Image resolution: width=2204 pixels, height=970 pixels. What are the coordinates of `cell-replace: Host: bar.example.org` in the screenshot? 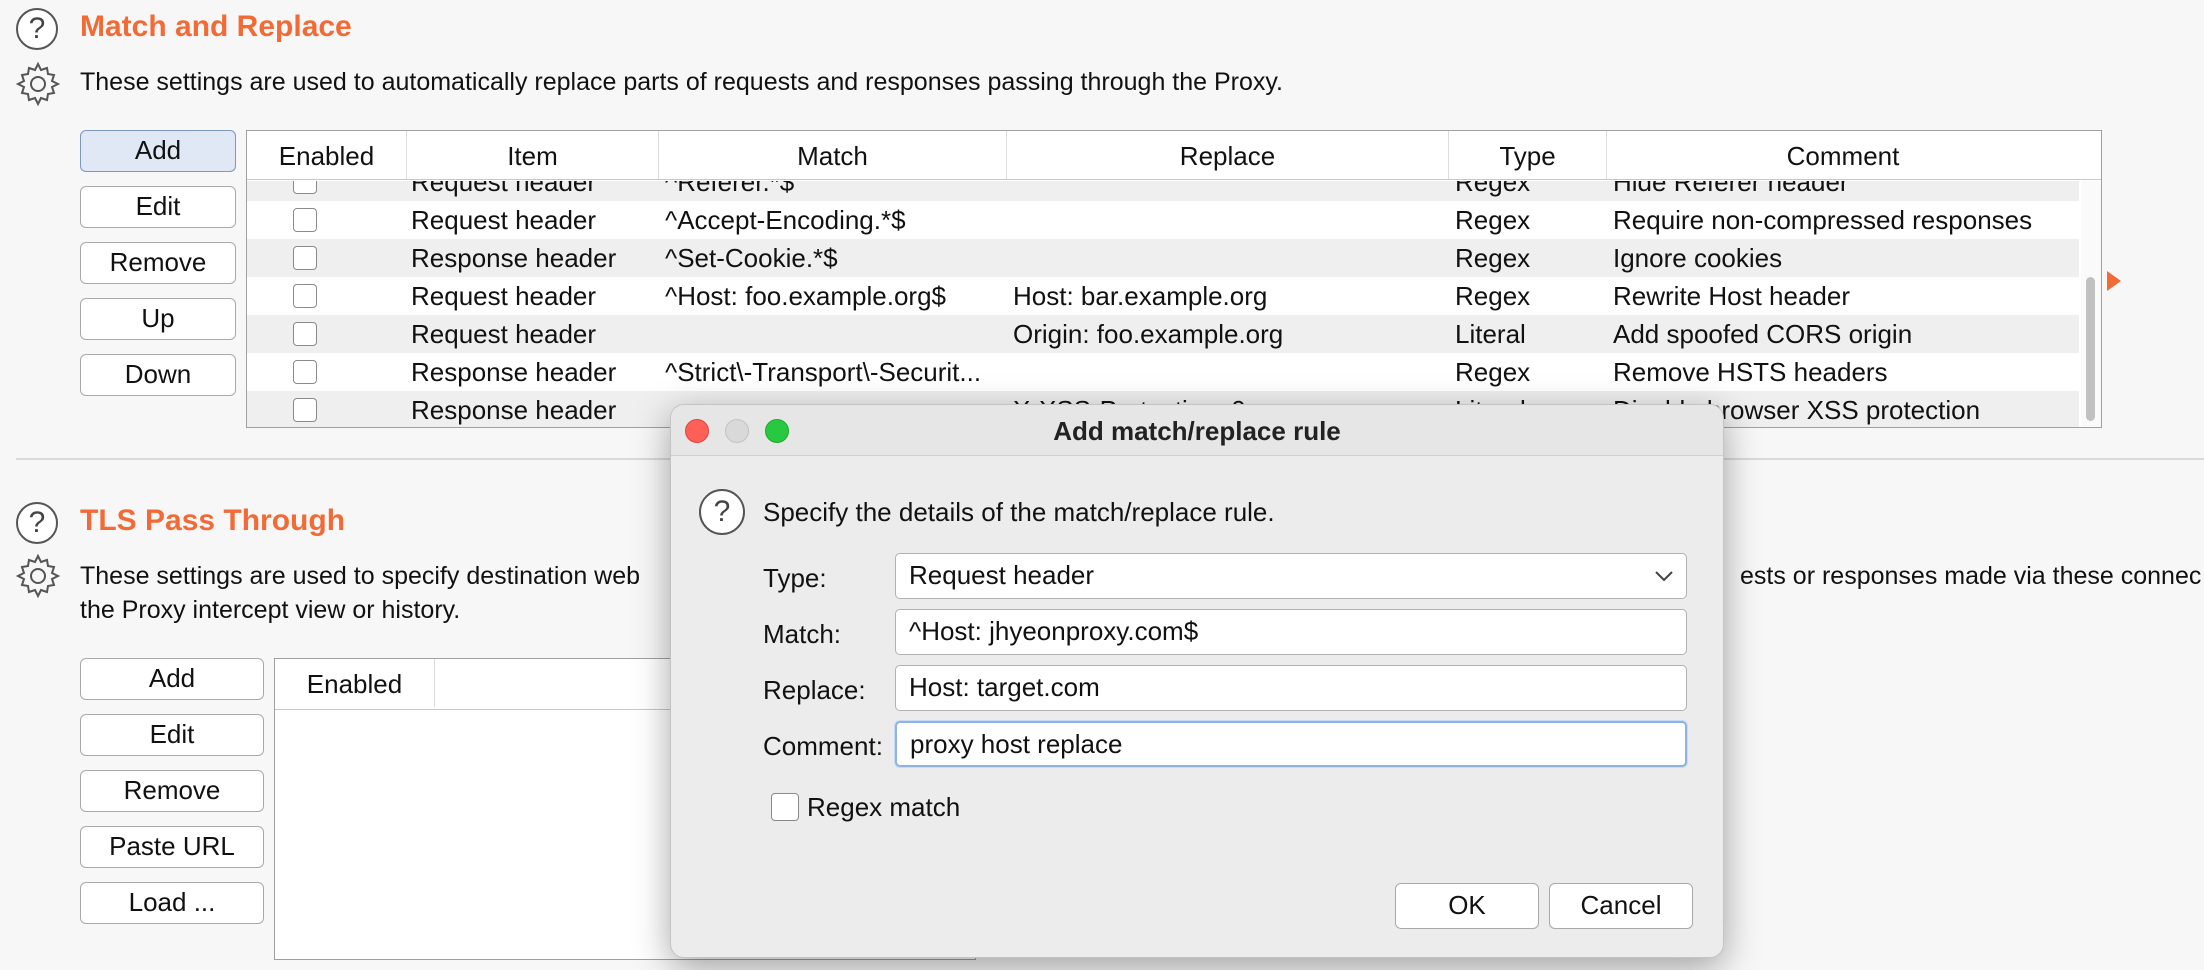 It's located at (1140, 296).